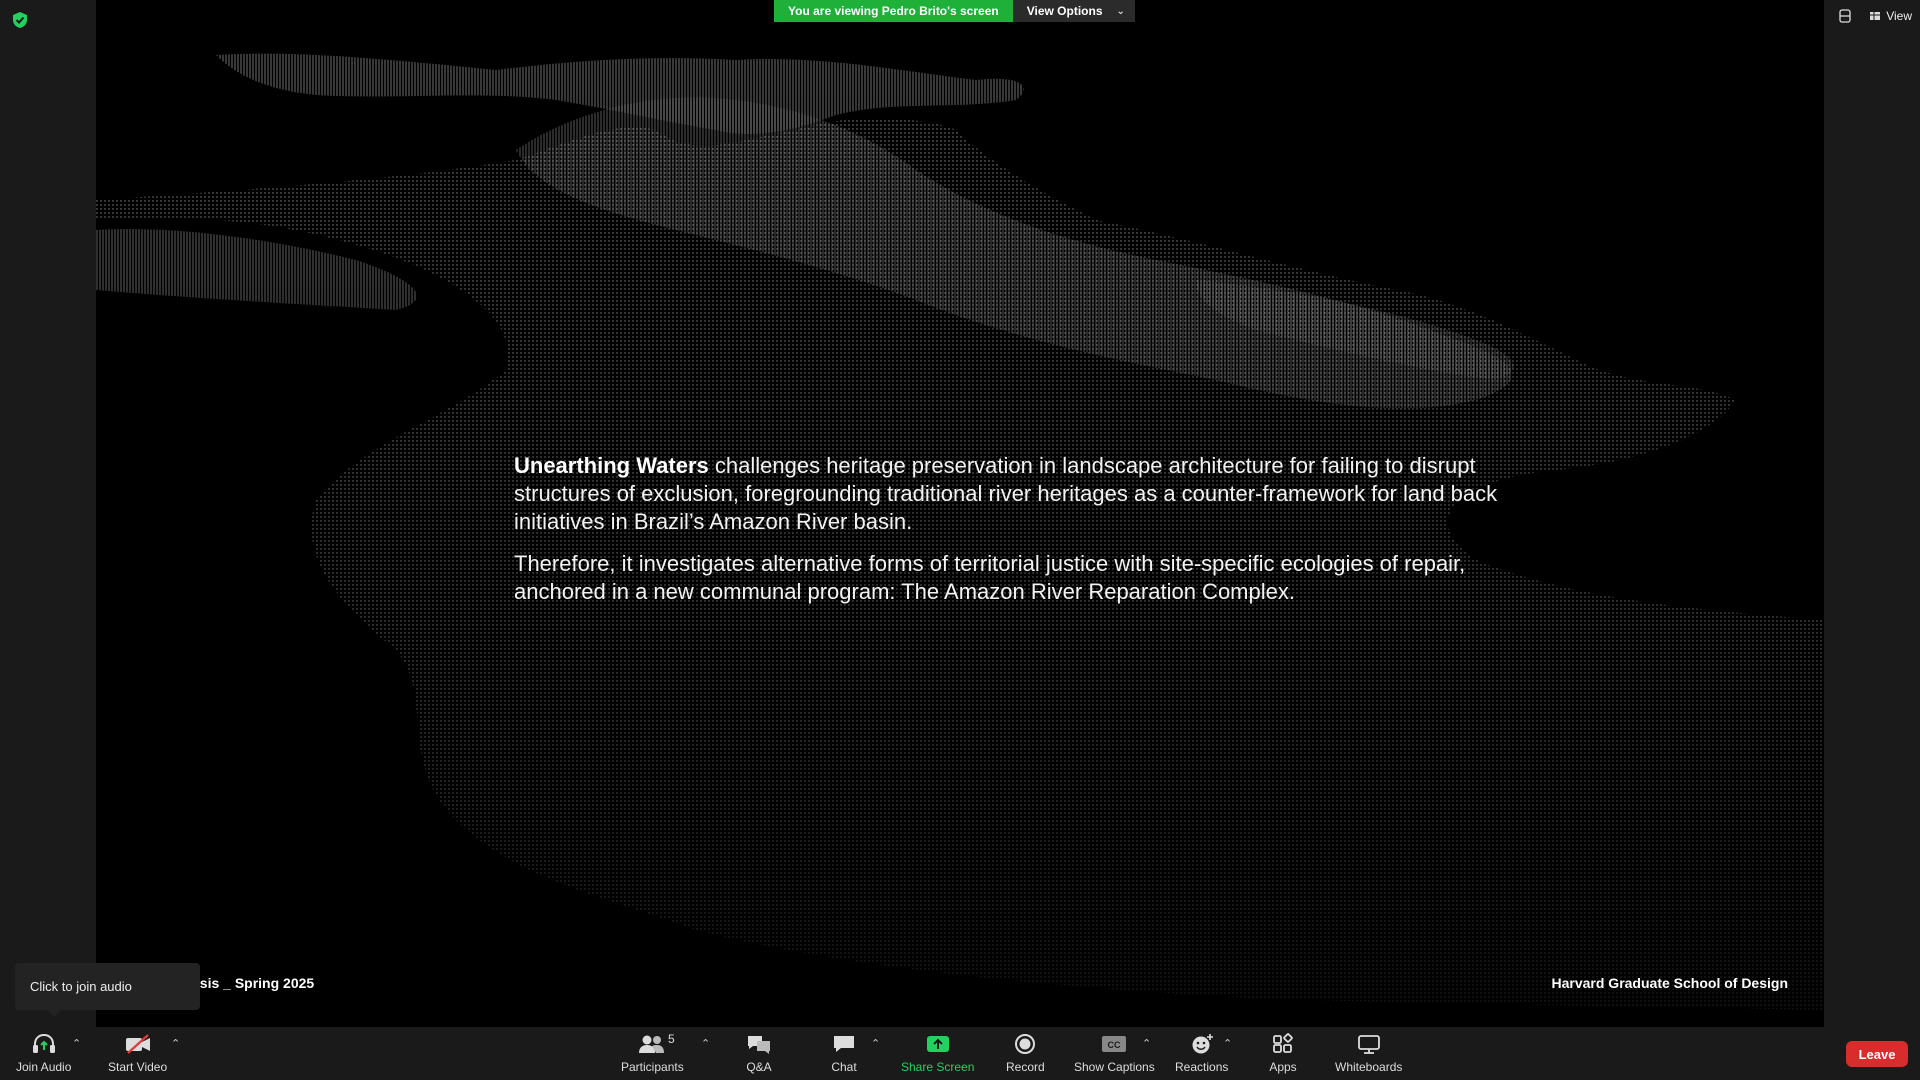 The width and height of the screenshot is (1920, 1080). Describe the element at coordinates (1025, 1067) in the screenshot. I see `record-label: Record` at that location.